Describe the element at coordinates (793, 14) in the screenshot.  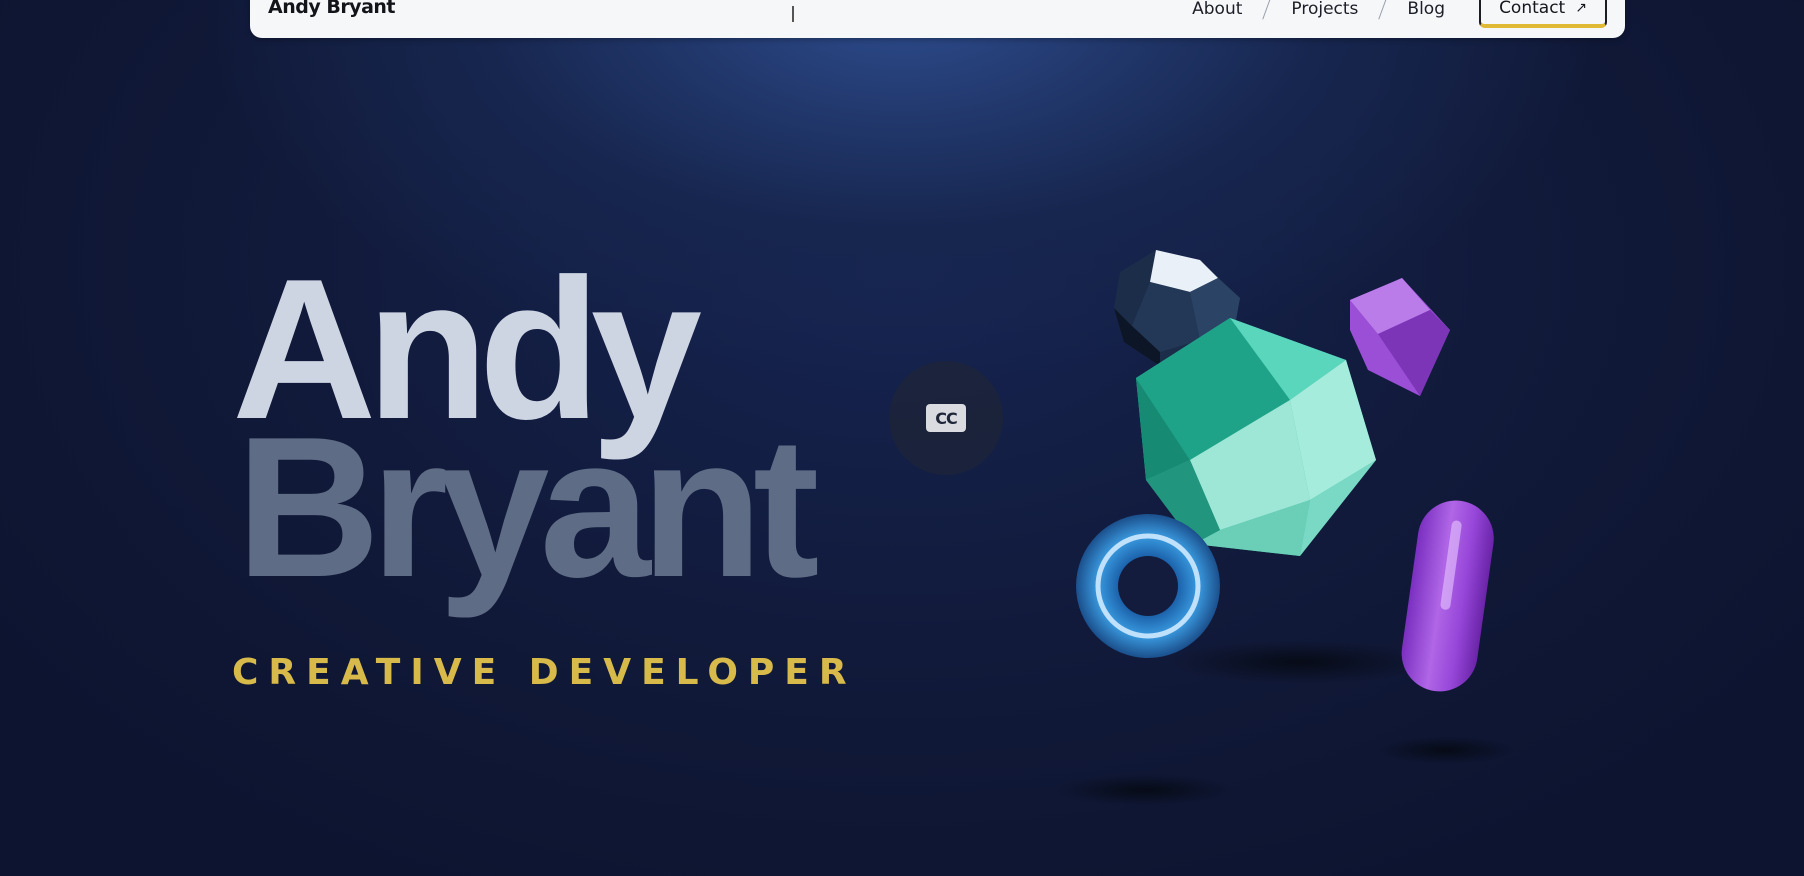
I see `text-cursor-icon` at that location.